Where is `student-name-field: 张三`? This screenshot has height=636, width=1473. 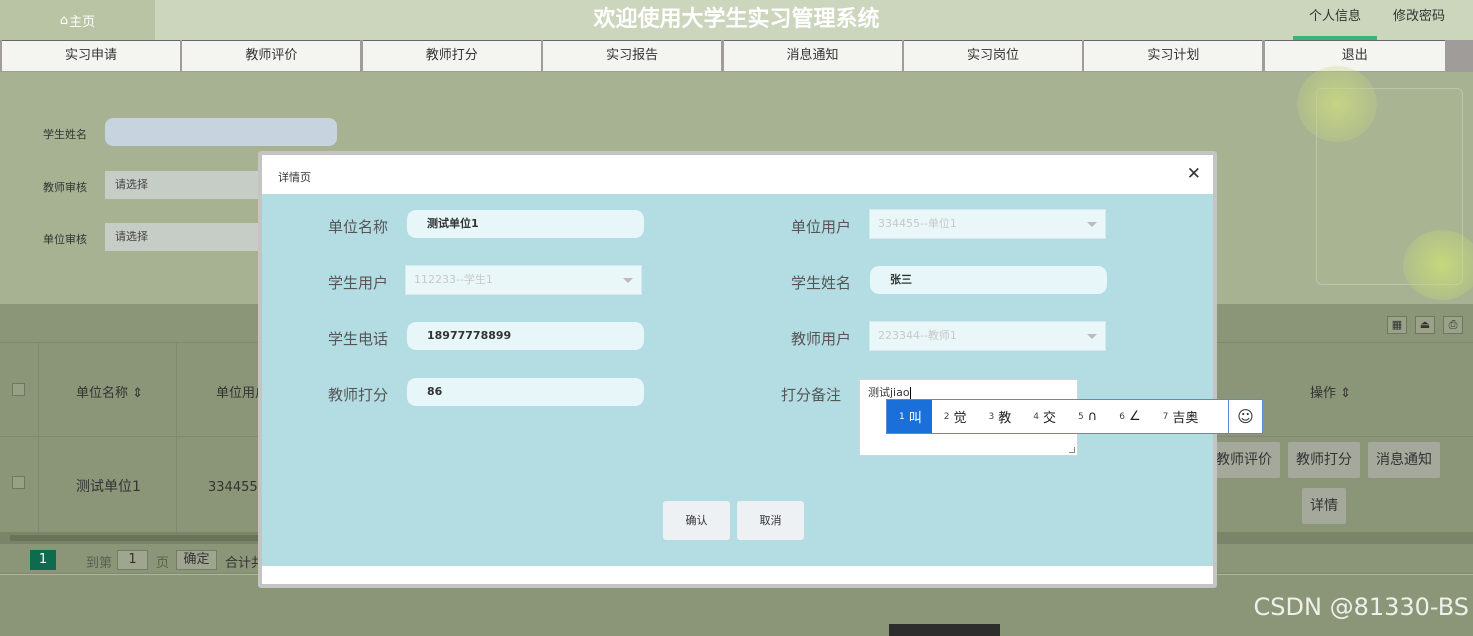
student-name-field: 张三 is located at coordinates (988, 280).